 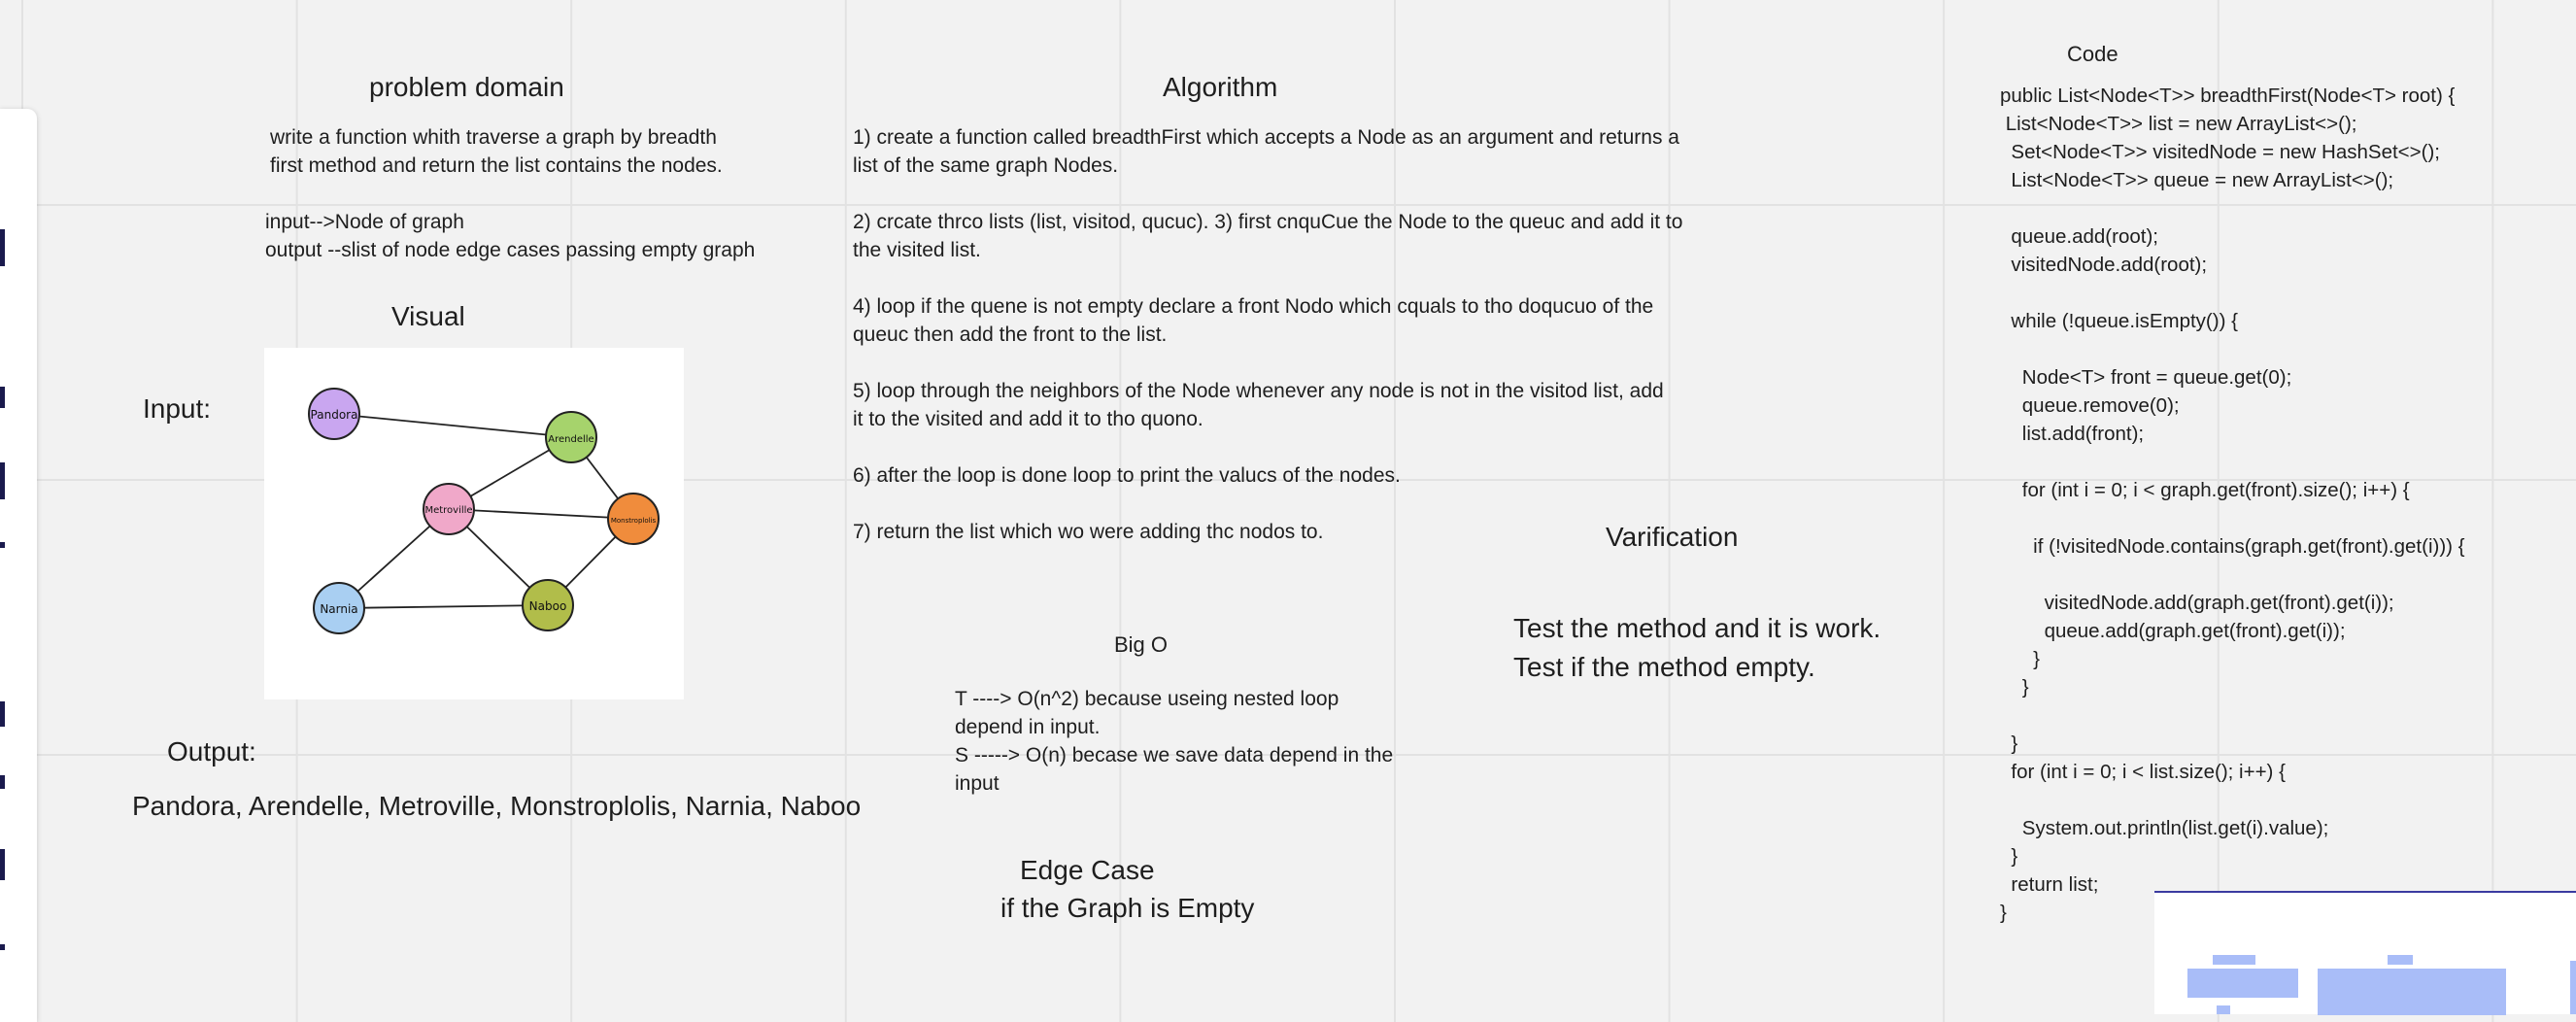 I want to click on edge-case-text: if the Graph is Empty, so click(x=1127, y=909).